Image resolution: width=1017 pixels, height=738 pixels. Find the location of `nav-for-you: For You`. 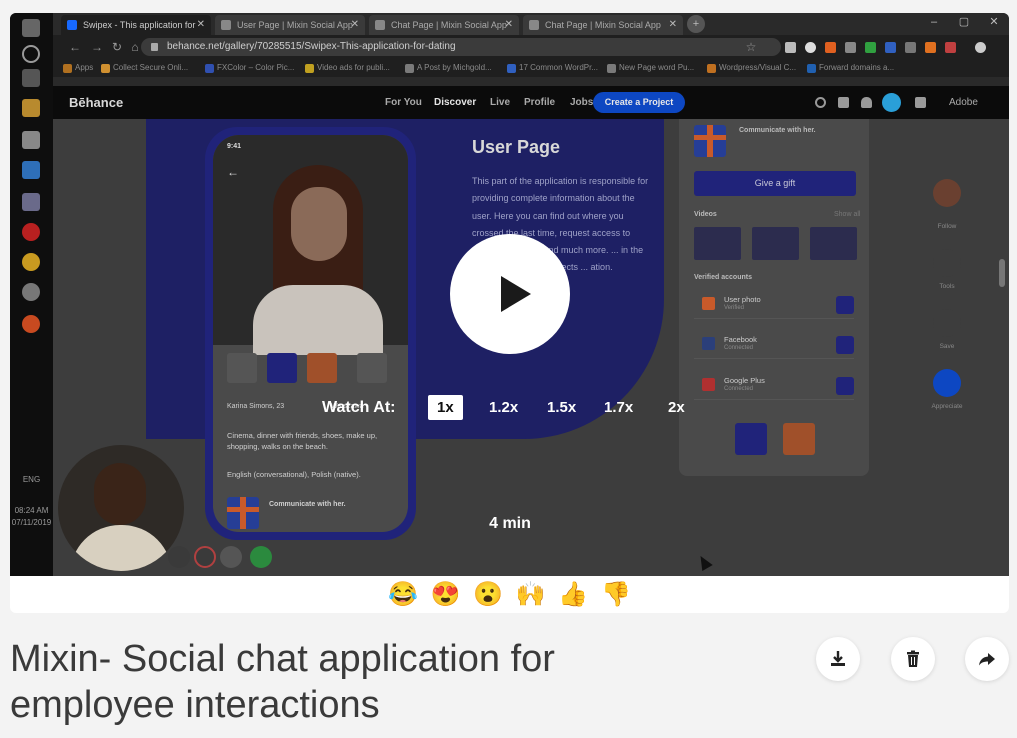

nav-for-you: For You is located at coordinates (403, 102).